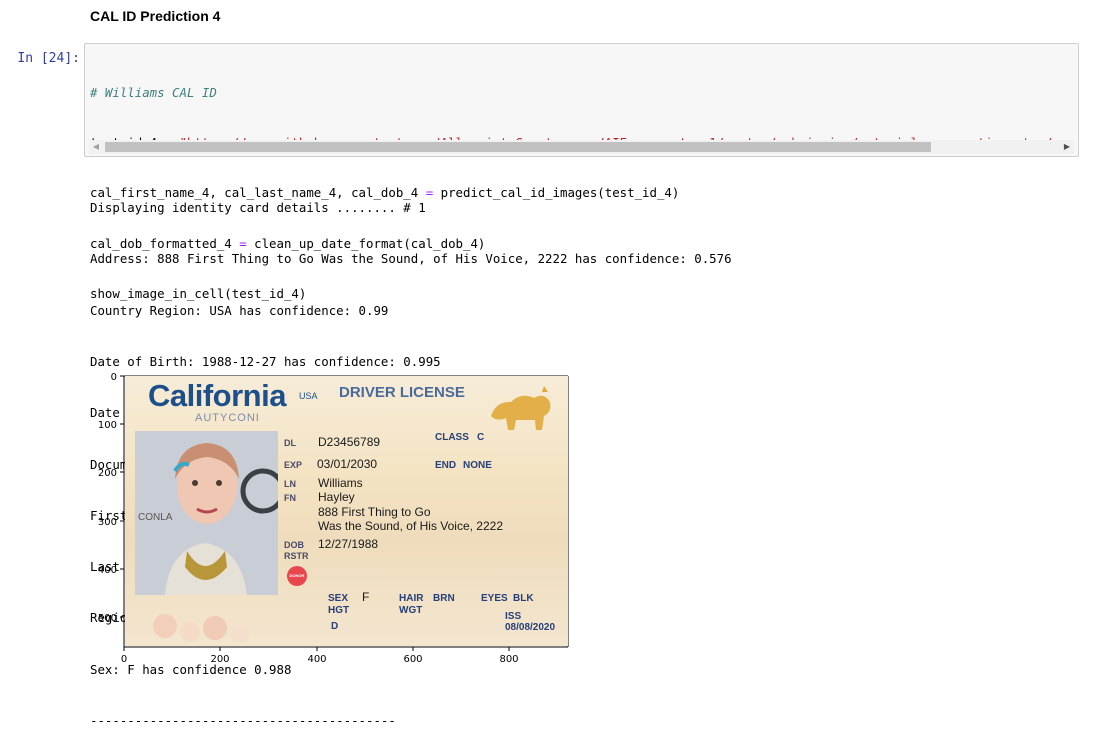  Describe the element at coordinates (201, 628) in the screenshot. I see `flower-decoration-icon` at that location.